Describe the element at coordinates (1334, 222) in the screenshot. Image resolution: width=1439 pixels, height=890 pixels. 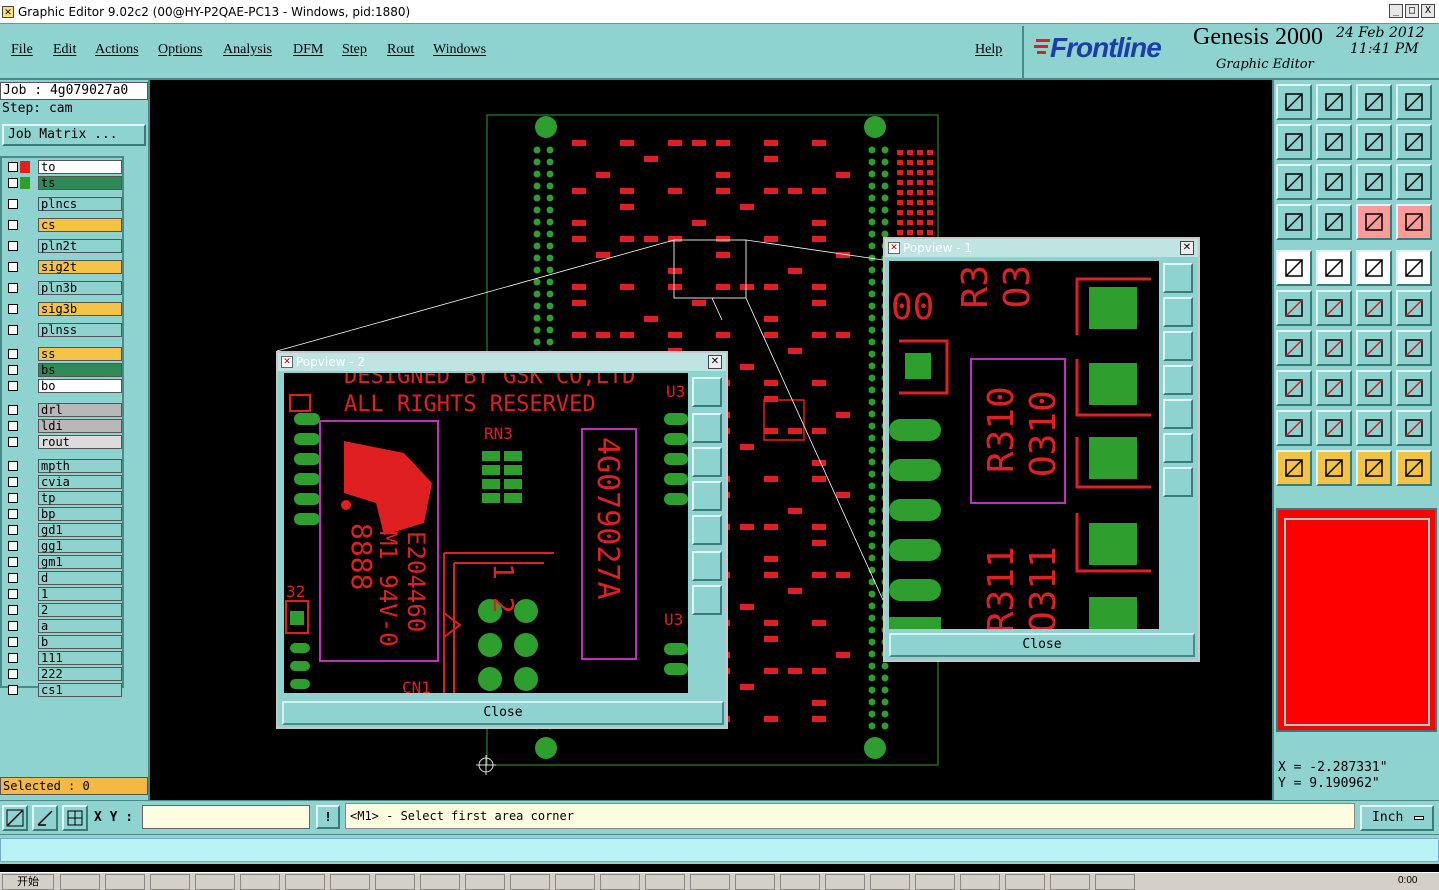
I see `probe-tool` at that location.